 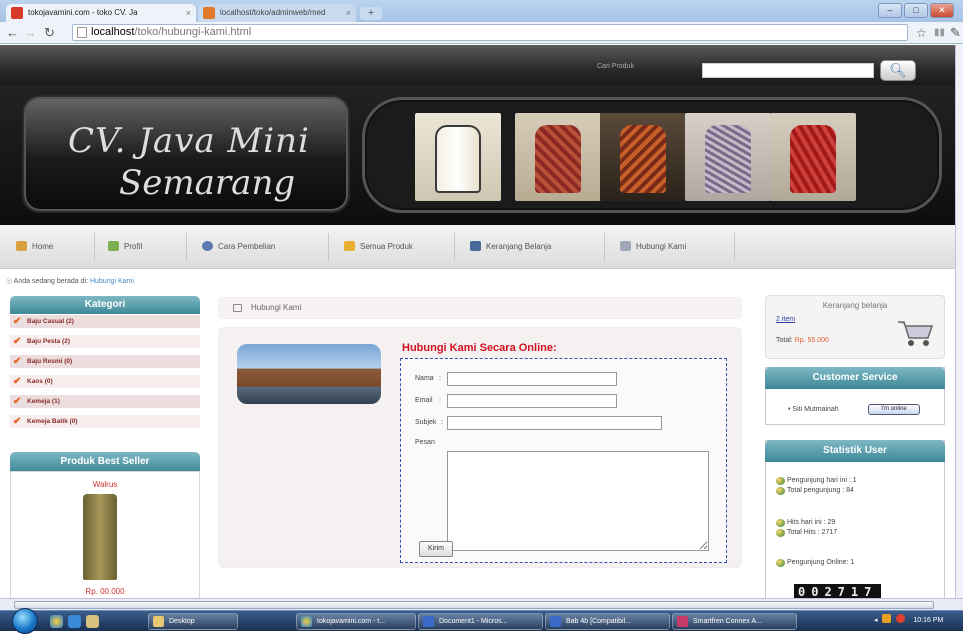 What do you see at coordinates (133, 246) in the screenshot?
I see `nav-label: Profil` at bounding box center [133, 246].